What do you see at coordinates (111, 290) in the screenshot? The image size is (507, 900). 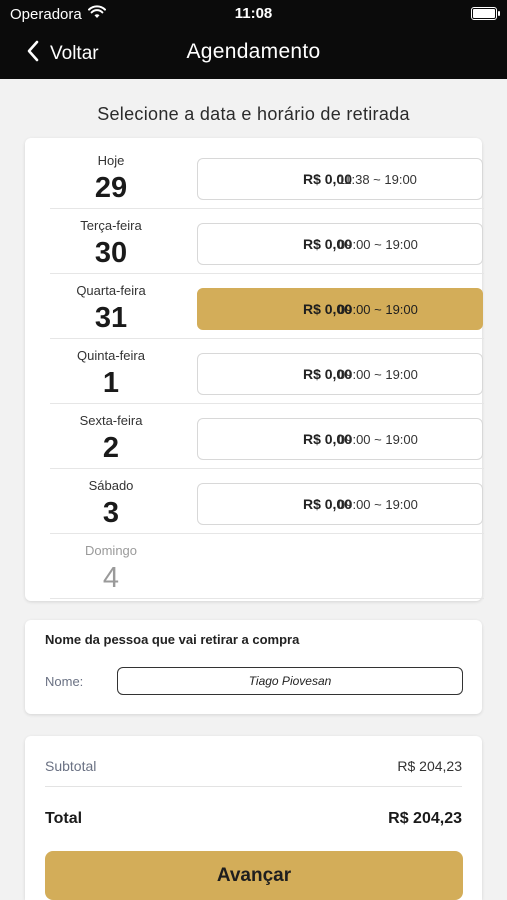 I see `day-label: Quarta-feira` at bounding box center [111, 290].